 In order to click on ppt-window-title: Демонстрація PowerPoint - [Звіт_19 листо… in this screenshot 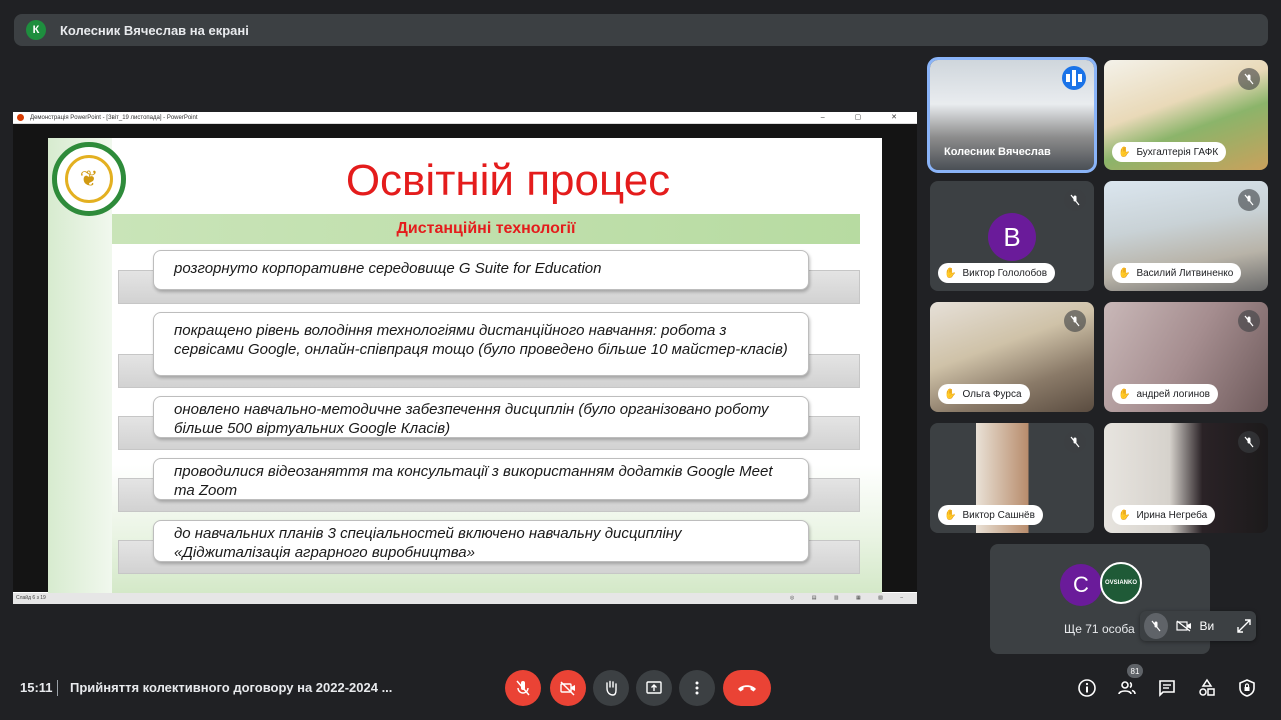, I will do `click(114, 117)`.